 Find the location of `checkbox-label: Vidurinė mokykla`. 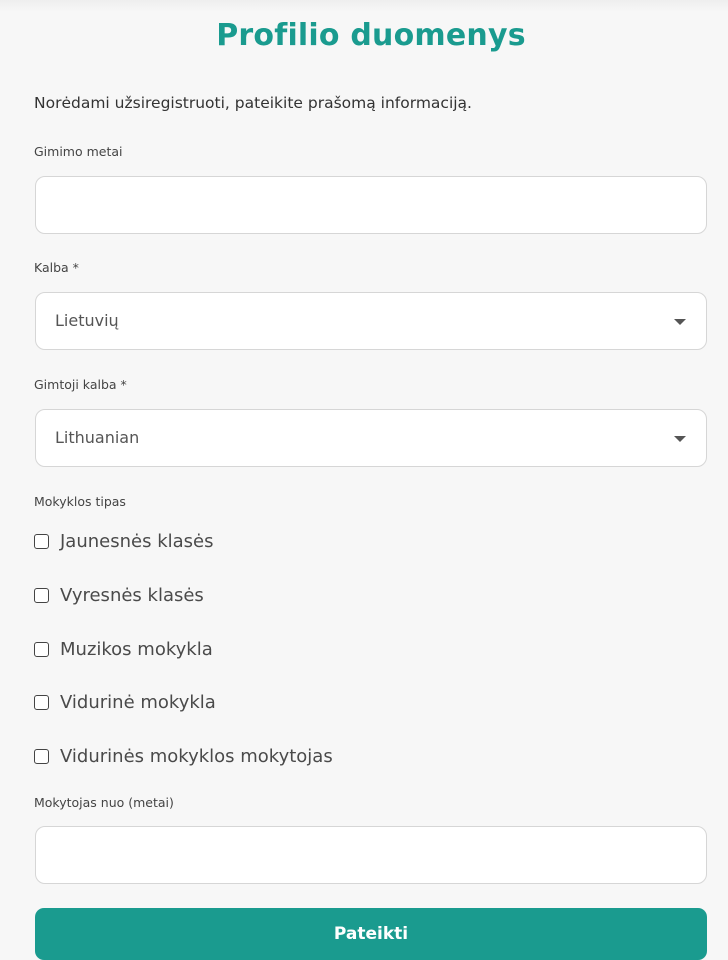

checkbox-label: Vidurinė mokykla is located at coordinates (138, 702).